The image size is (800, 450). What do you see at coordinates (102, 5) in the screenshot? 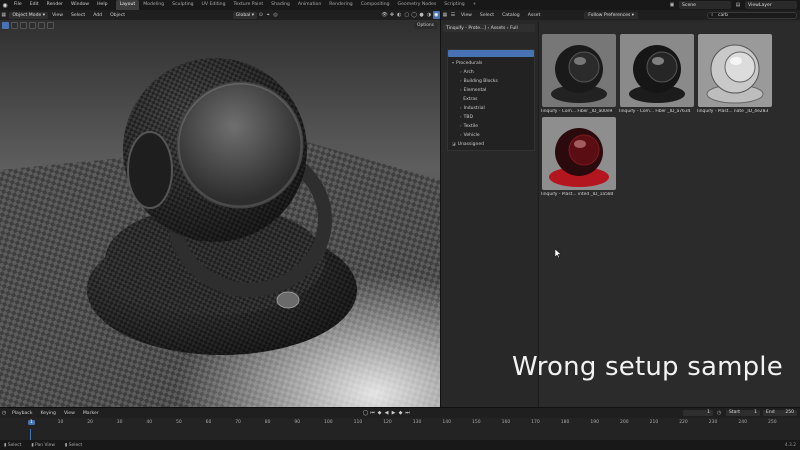
I see `menu-help: Help` at bounding box center [102, 5].